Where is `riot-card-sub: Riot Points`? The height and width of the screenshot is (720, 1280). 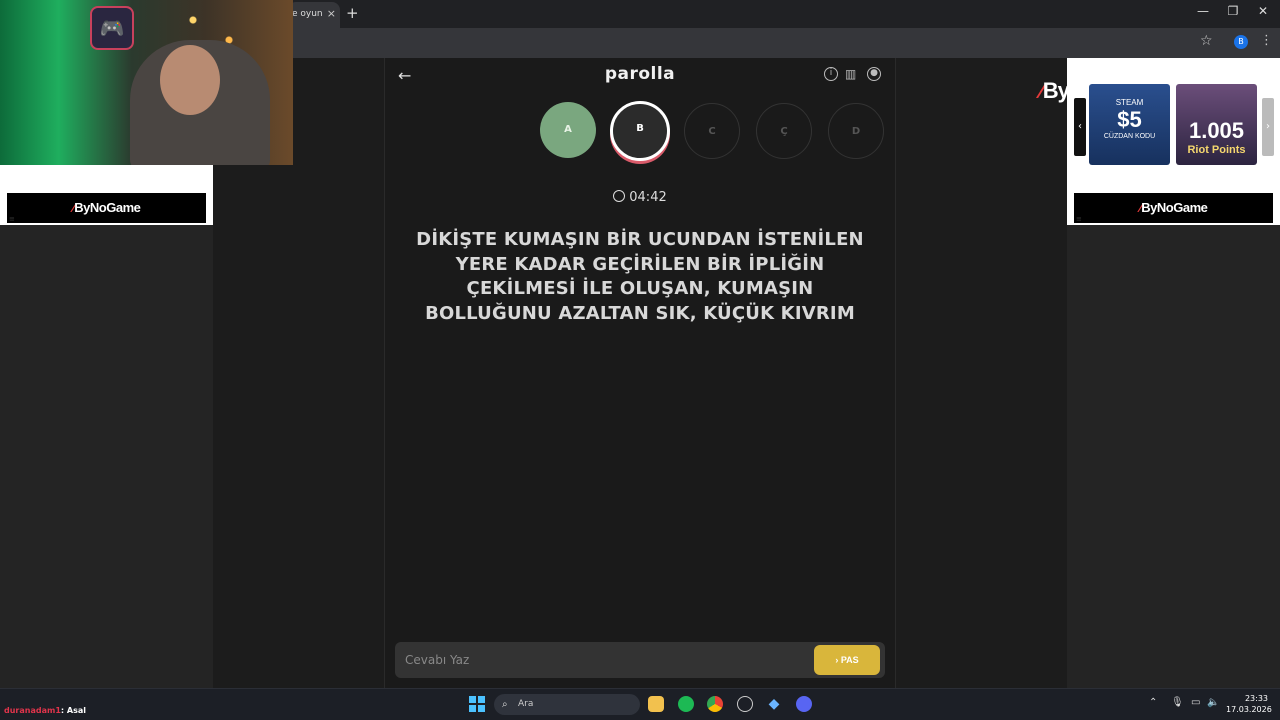 riot-card-sub: Riot Points is located at coordinates (1216, 150).